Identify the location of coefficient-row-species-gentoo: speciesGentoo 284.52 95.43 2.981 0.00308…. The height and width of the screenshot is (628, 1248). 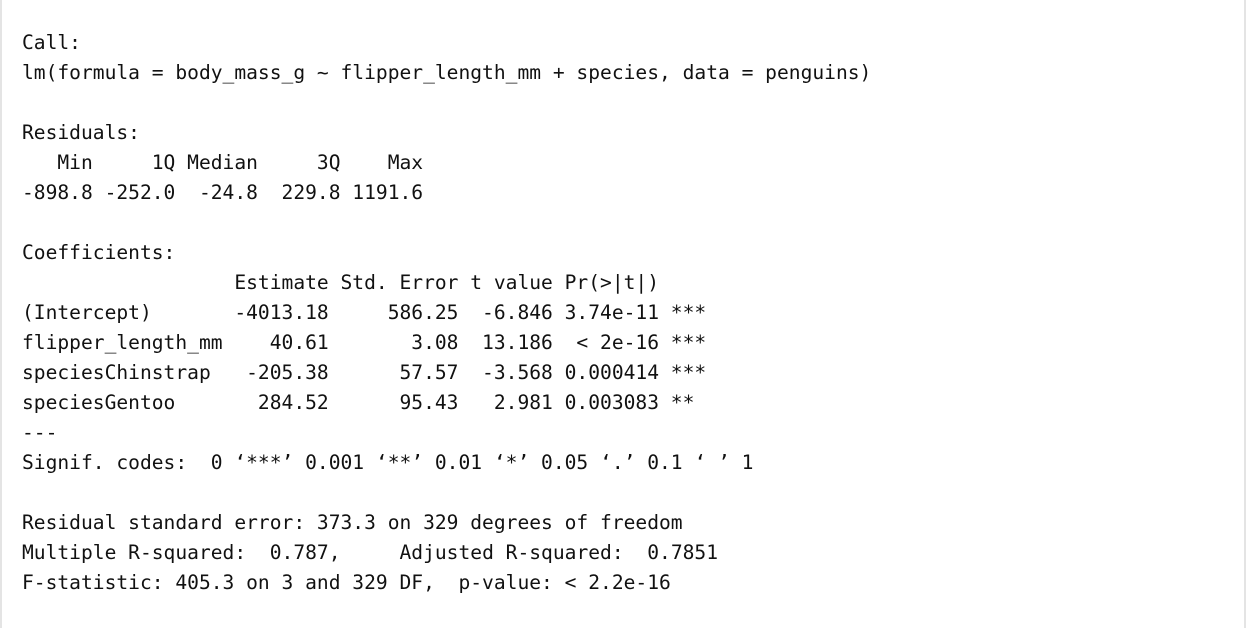
(364, 402).